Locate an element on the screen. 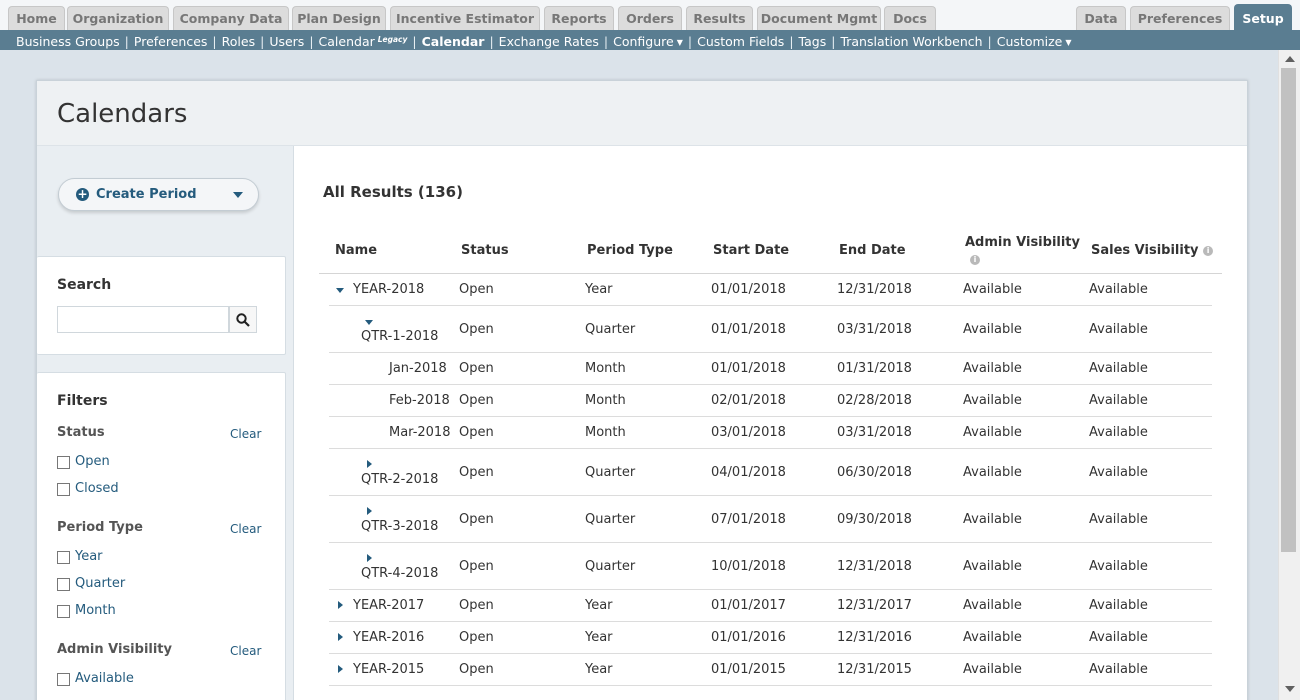 This screenshot has width=1300, height=700. legacy-badge: Legacy is located at coordinates (392, 39).